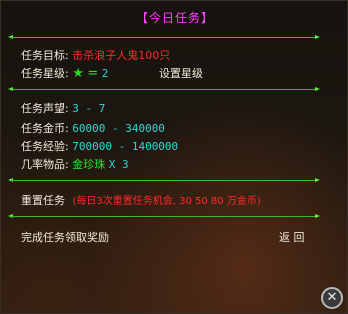  What do you see at coordinates (65, 238) in the screenshot?
I see `claim-reward-button: 完成任务领取奖励` at bounding box center [65, 238].